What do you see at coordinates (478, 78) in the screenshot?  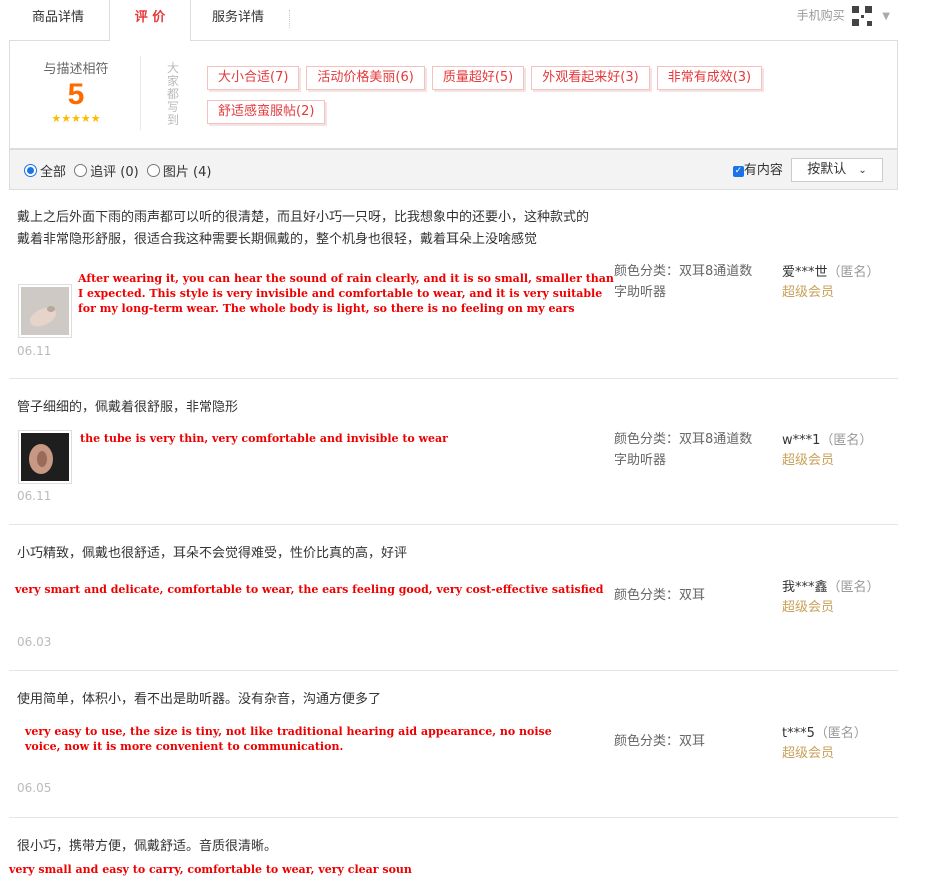 I see `tag-quality: 质量超好(5)` at bounding box center [478, 78].